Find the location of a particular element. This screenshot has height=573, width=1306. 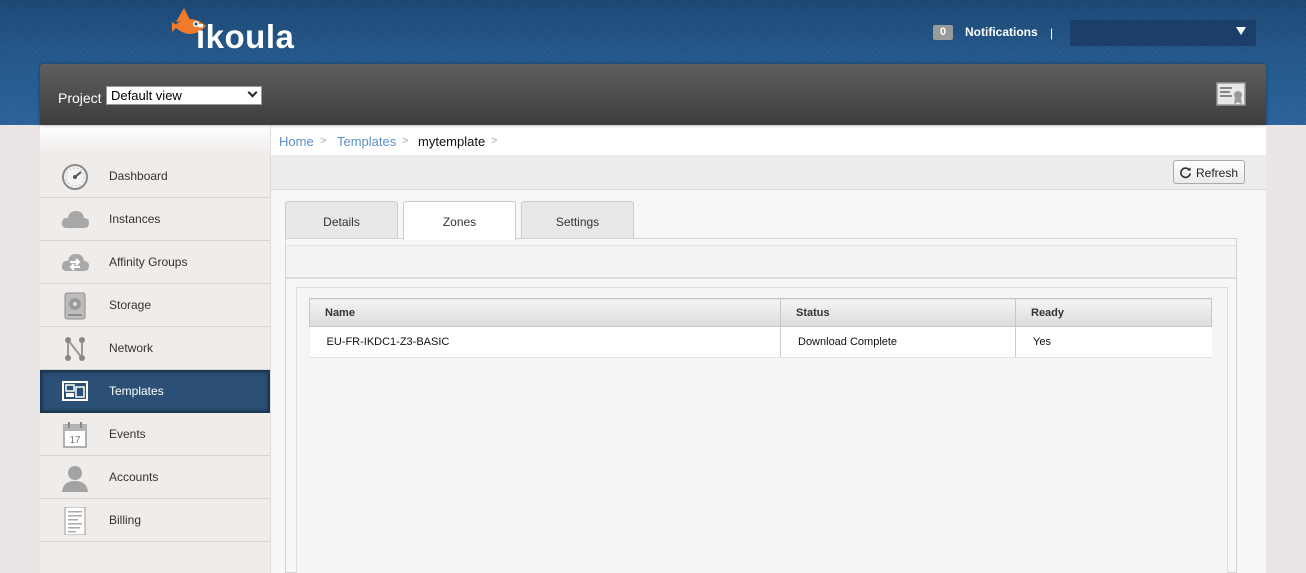

tab-subheader is located at coordinates (761, 262).